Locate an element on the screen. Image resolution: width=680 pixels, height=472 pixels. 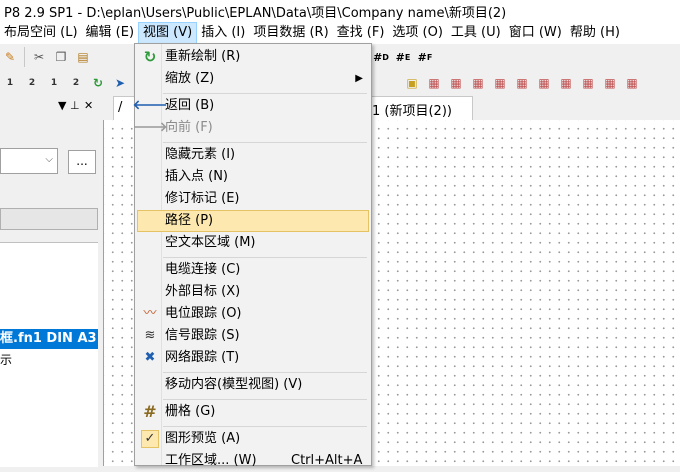
chevron-down-icon: ⌵ is located at coordinates (49, 159).